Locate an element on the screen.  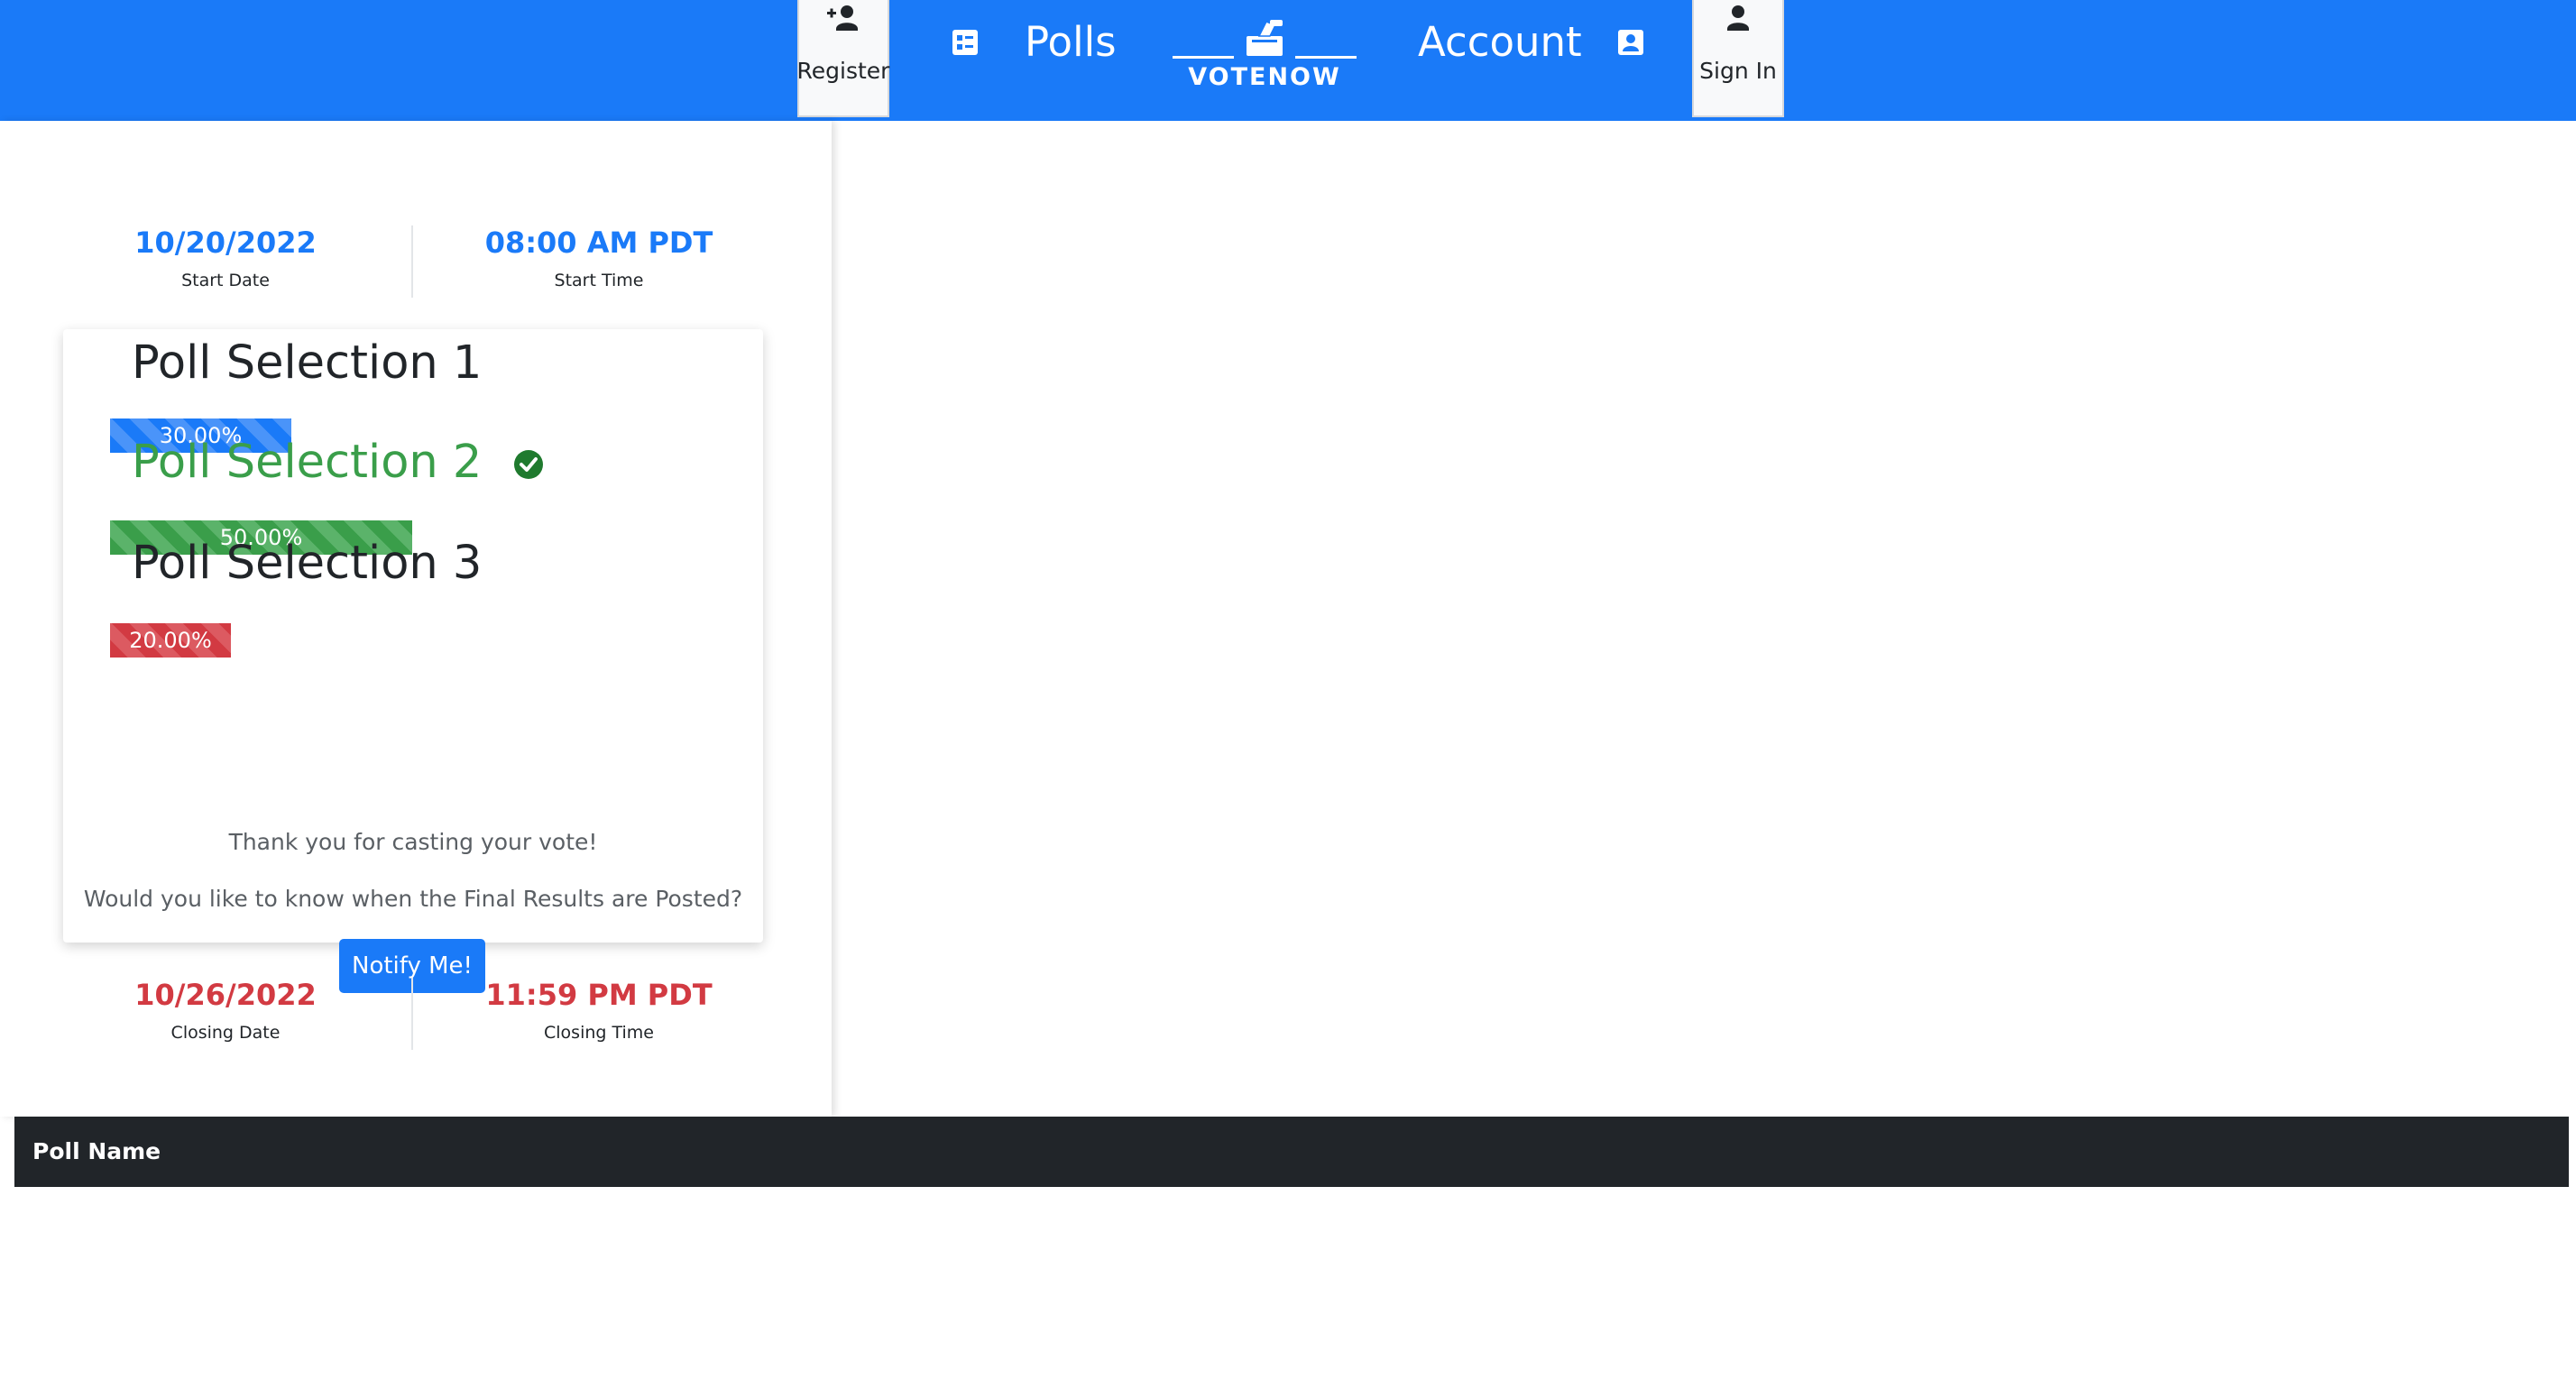
sign-in-label: Sign In is located at coordinates (1738, 71).